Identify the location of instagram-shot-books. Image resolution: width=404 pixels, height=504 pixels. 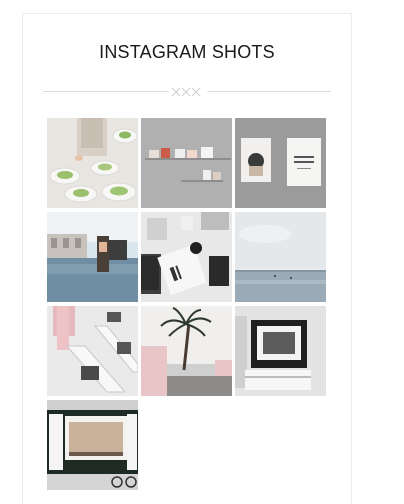
(280, 163).